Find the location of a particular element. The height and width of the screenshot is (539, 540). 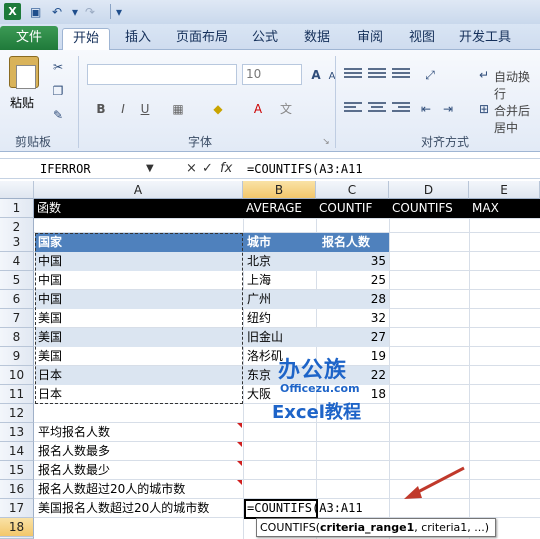

cell-a15: 报名人数最多 is located at coordinates (73, 451).